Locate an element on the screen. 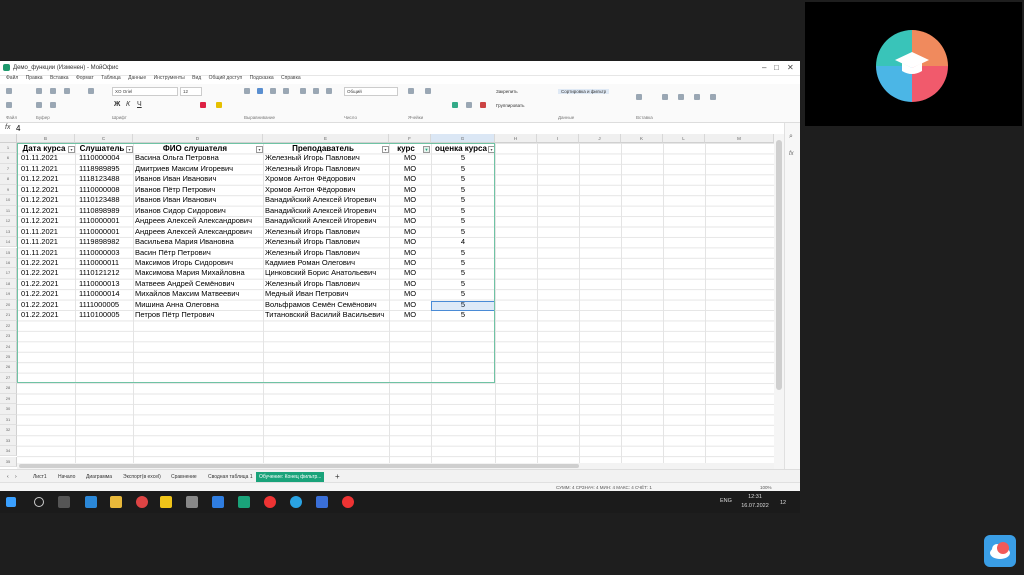 The width and height of the screenshot is (1024, 575). telegram-icon is located at coordinates (296, 502).